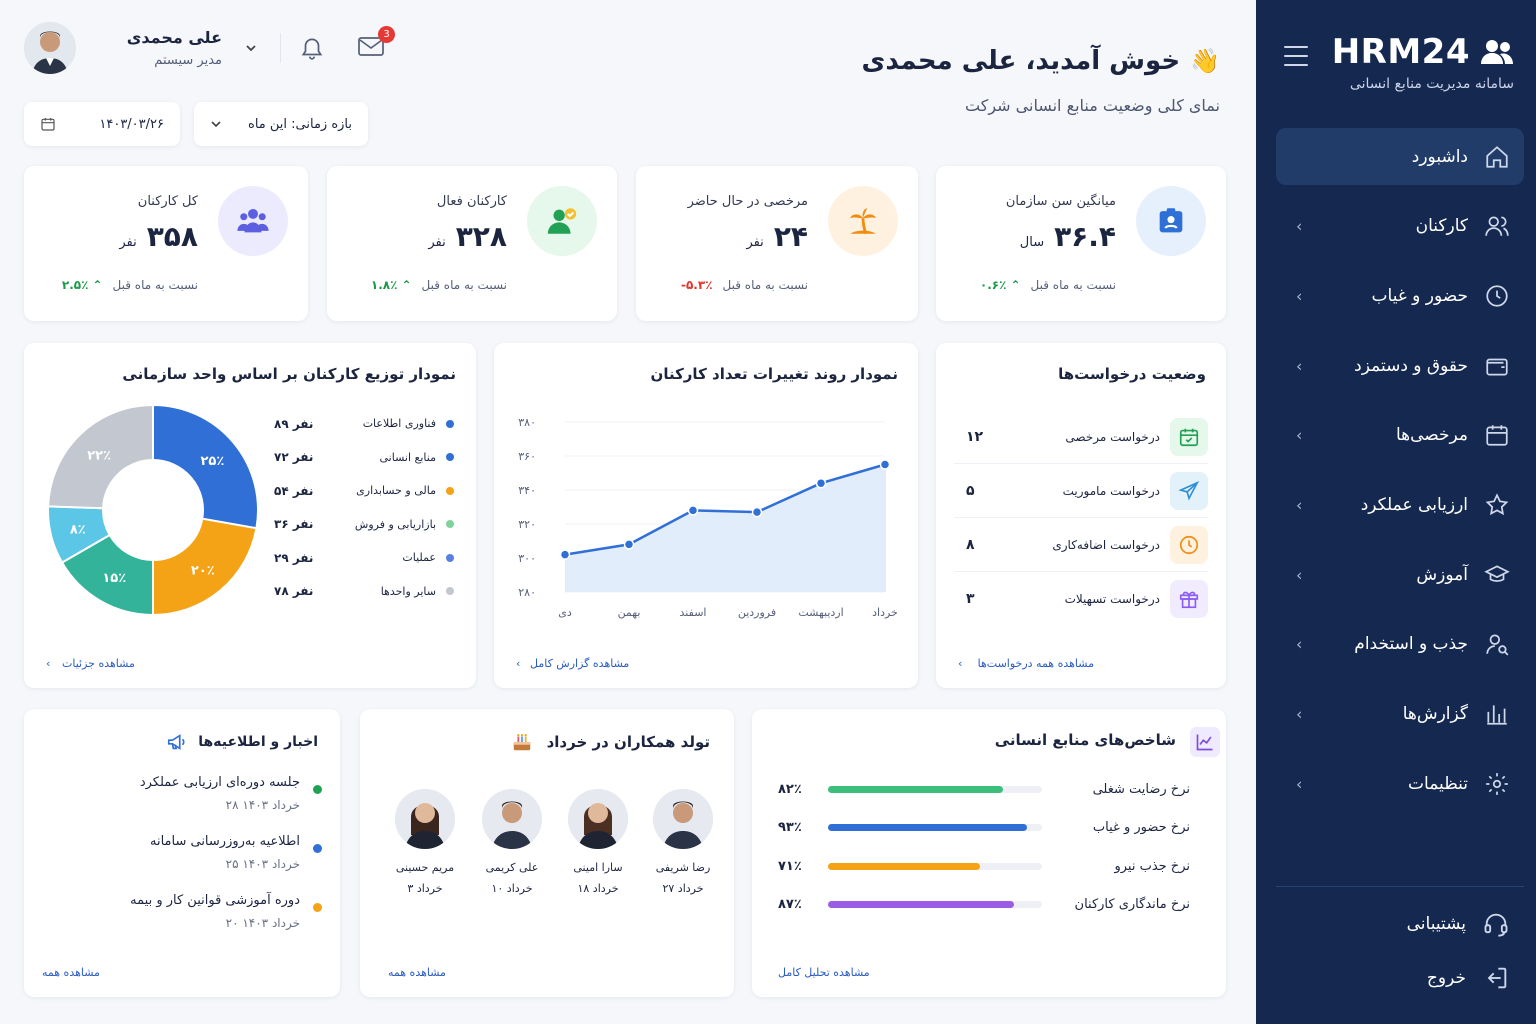 The width and height of the screenshot is (1536, 1024). What do you see at coordinates (1442, 574) in the screenshot?
I see `sidebar-item-label: آموزش` at bounding box center [1442, 574].